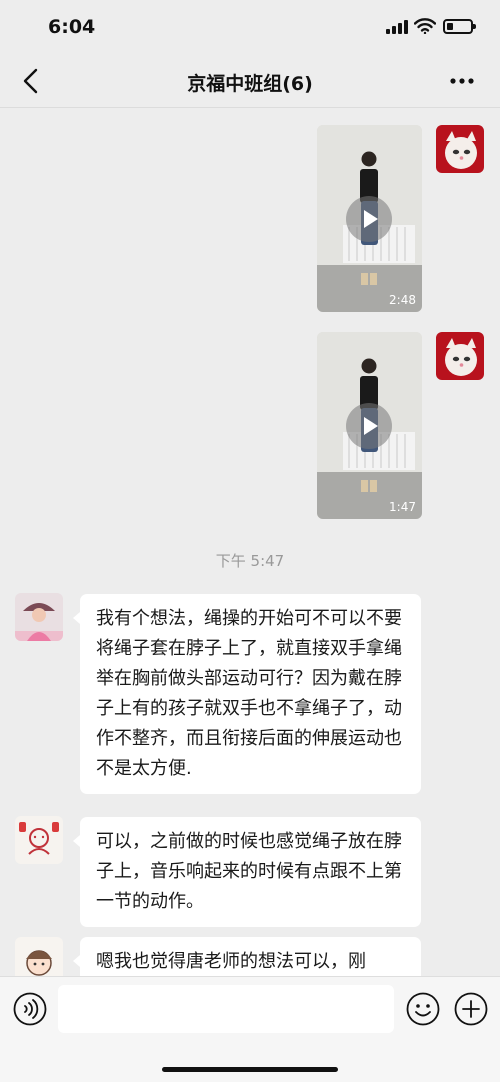  I want to click on video-duration: 2:48, so click(402, 300).